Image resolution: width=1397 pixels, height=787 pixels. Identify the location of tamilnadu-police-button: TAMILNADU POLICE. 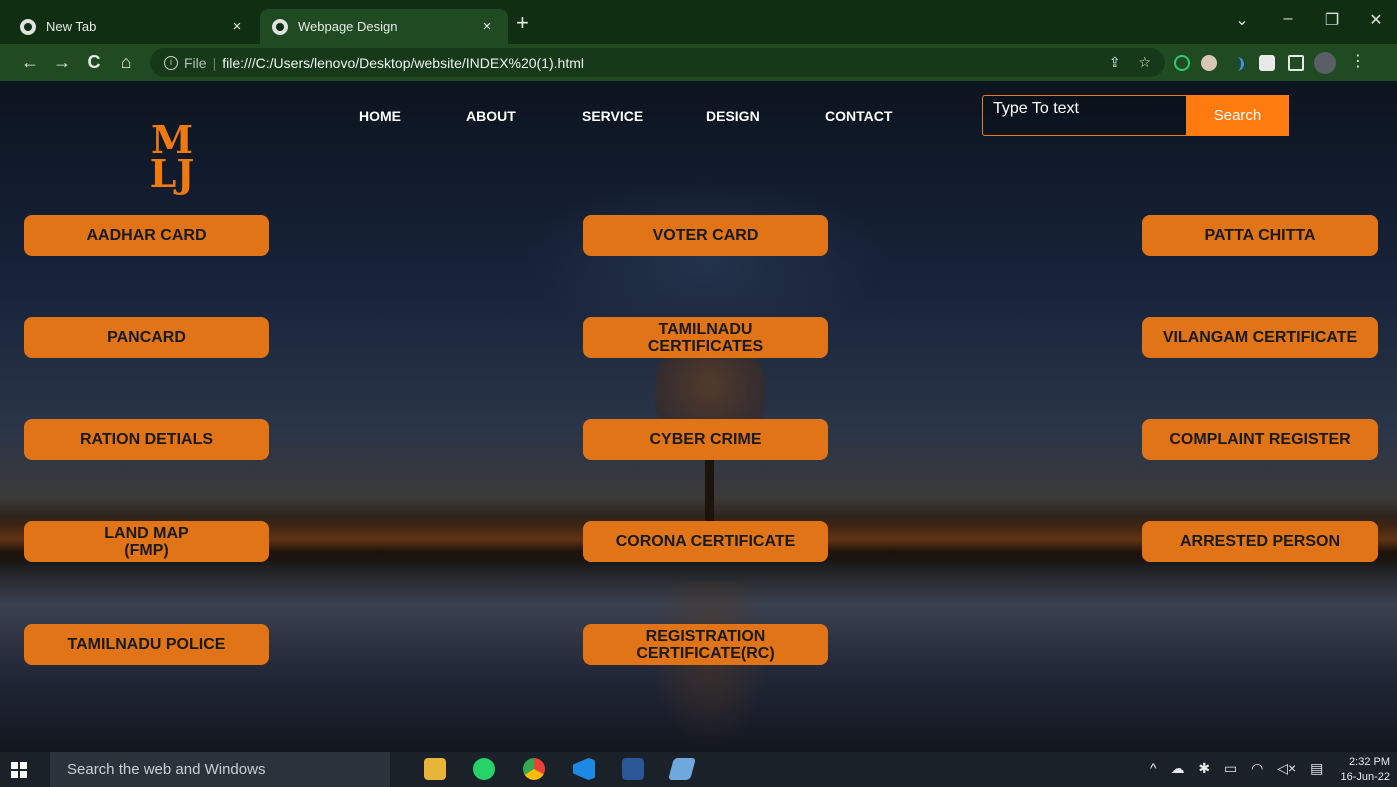
(146, 644).